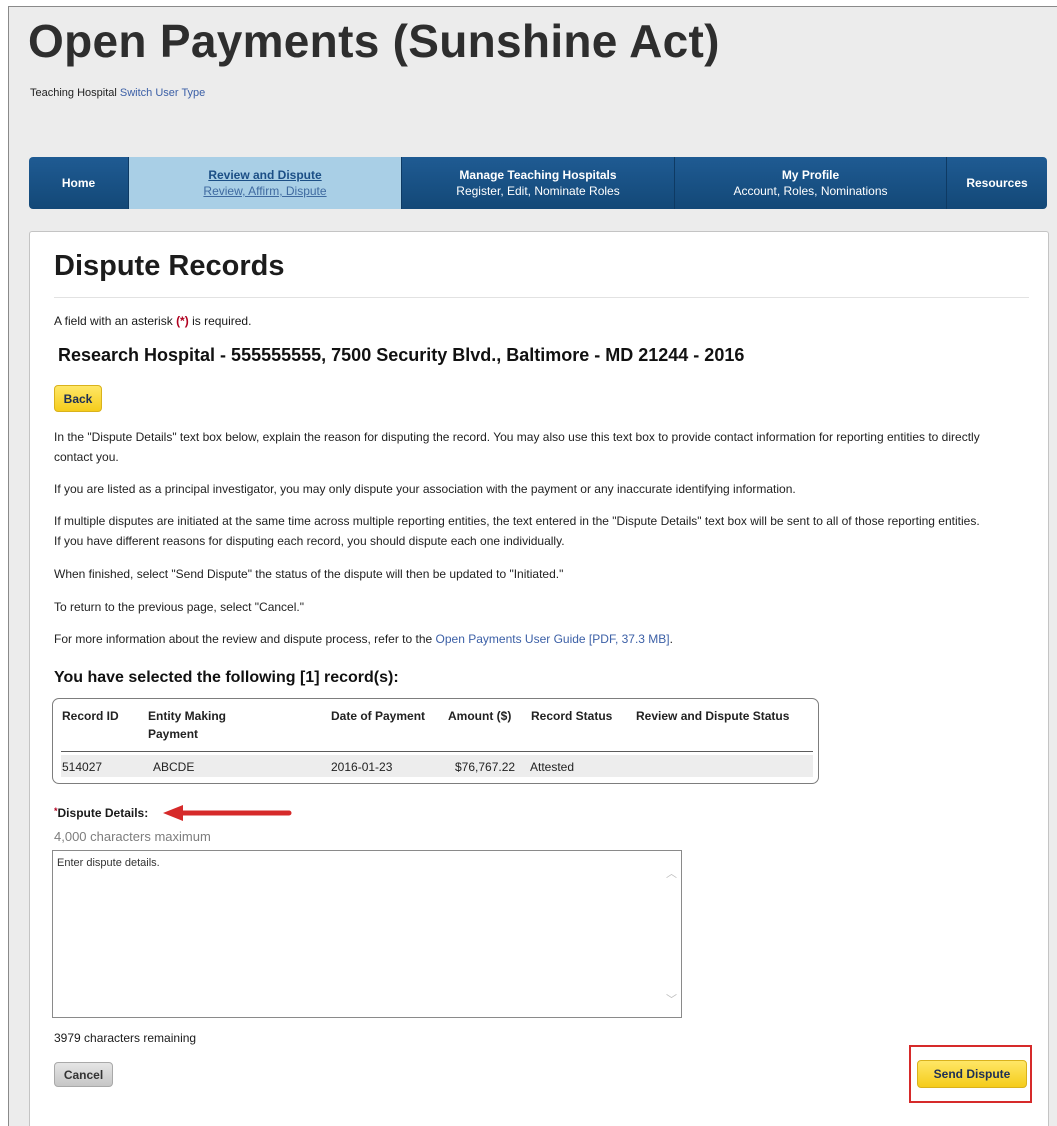  I want to click on nav-my-profile: My Profile Account, Roles, Nominations, so click(811, 183).